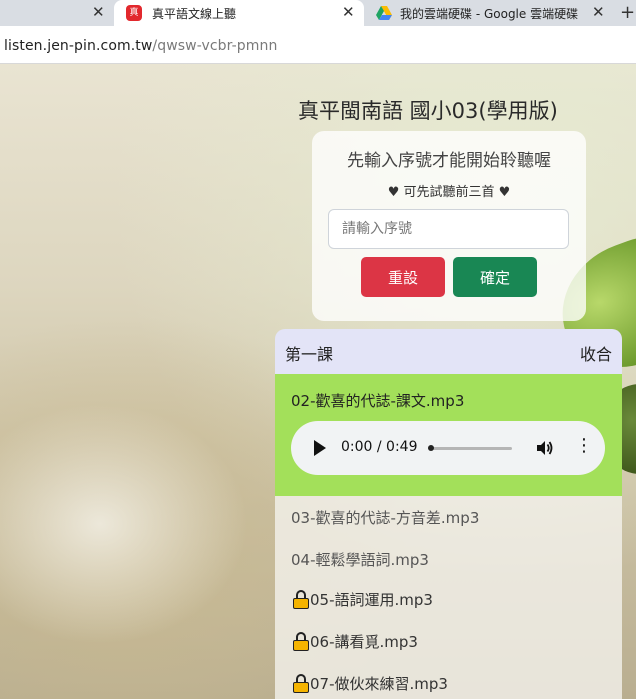 Image resolution: width=636 pixels, height=699 pixels. I want to click on audio-progress-bar, so click(470, 448).